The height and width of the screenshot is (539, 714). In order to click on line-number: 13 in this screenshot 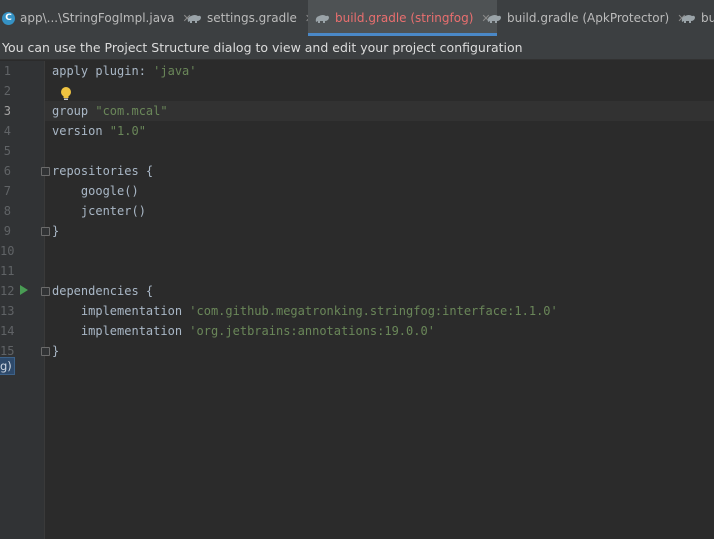, I will do `click(7, 311)`.